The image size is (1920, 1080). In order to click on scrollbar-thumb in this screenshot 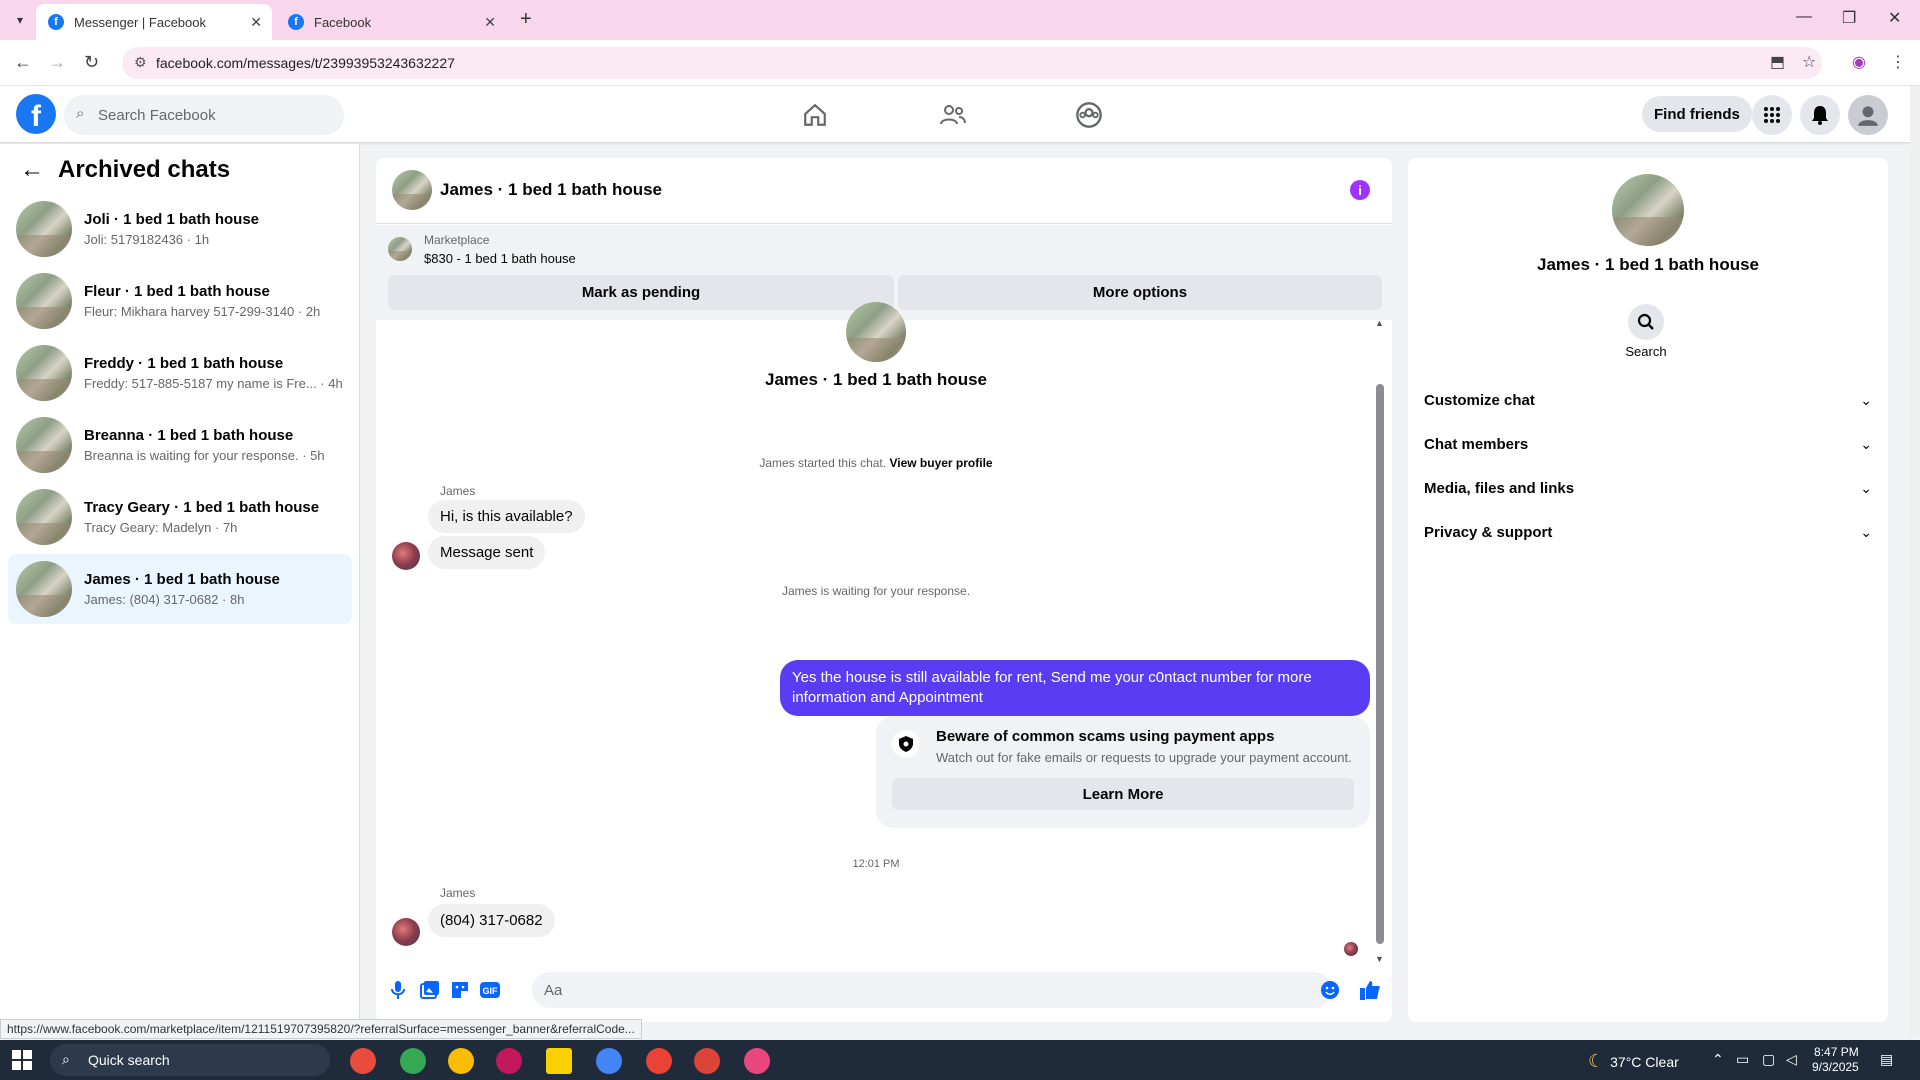, I will do `click(1380, 664)`.